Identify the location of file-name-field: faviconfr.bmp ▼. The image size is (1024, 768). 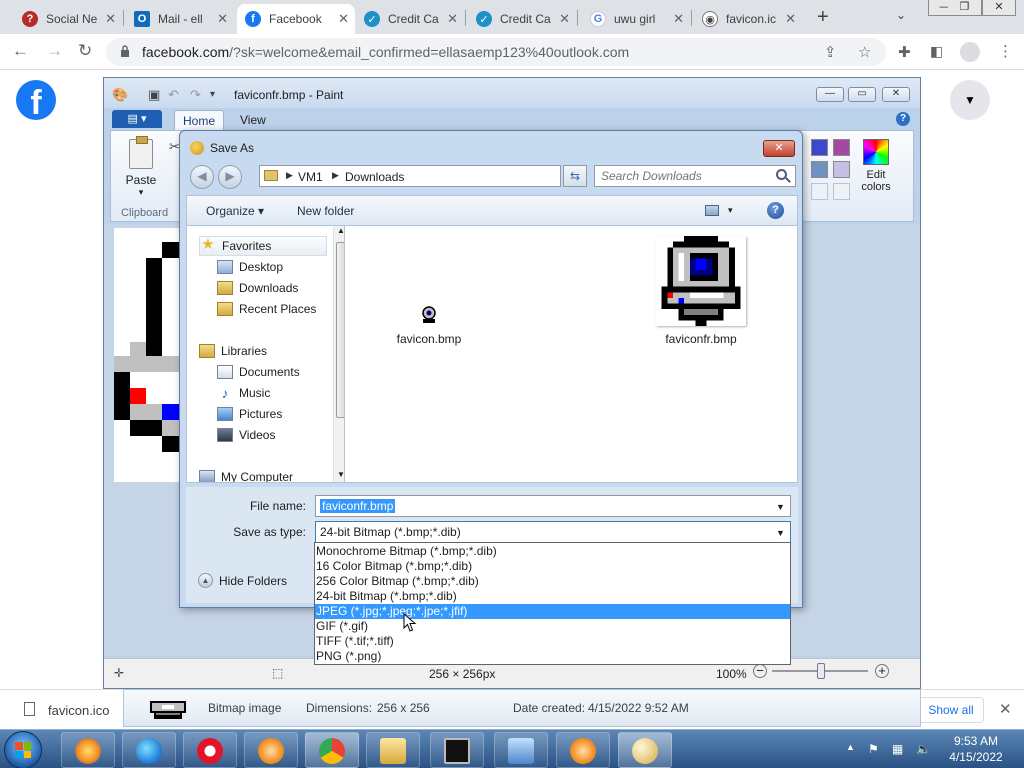
(553, 506).